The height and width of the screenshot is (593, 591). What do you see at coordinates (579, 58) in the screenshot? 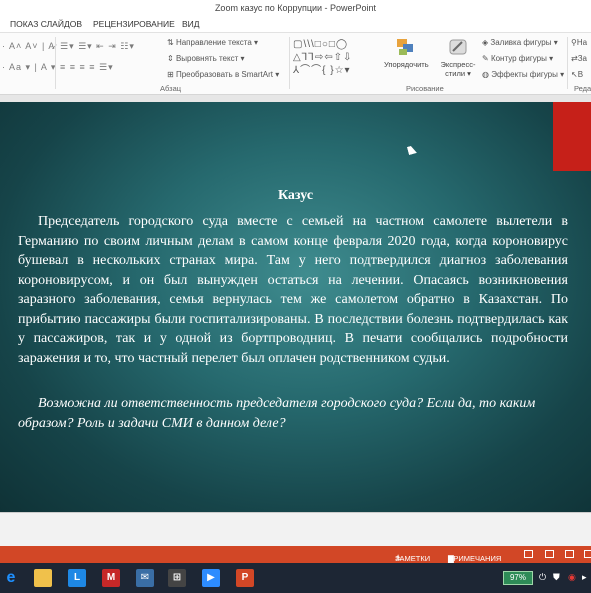
I see `replace-button: ⇄За` at bounding box center [579, 58].